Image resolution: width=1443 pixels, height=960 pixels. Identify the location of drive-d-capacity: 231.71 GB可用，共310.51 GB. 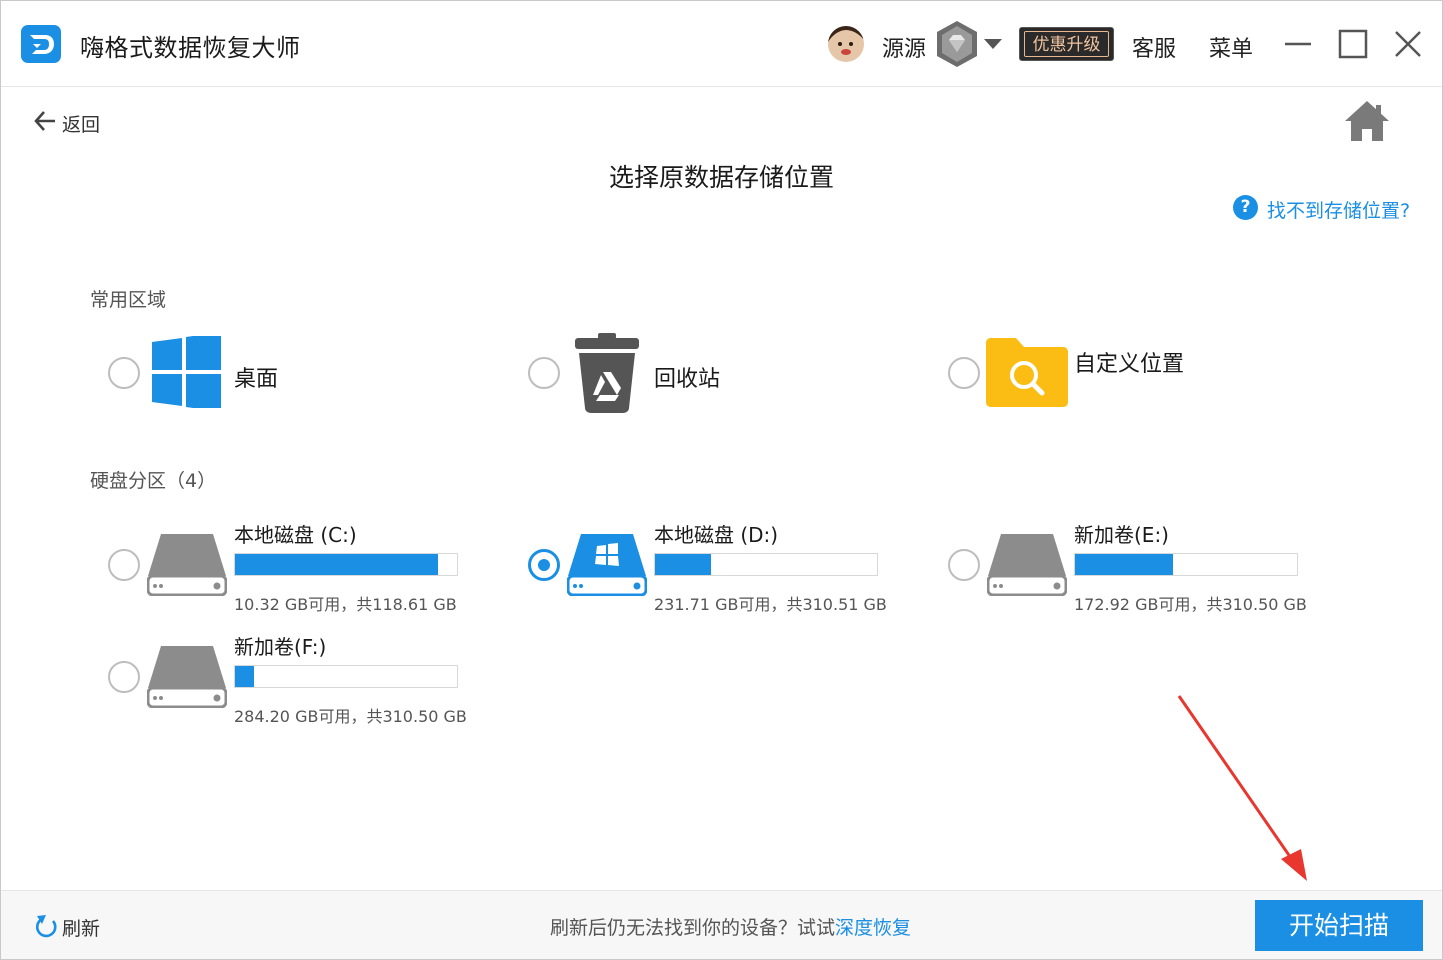
(770, 604).